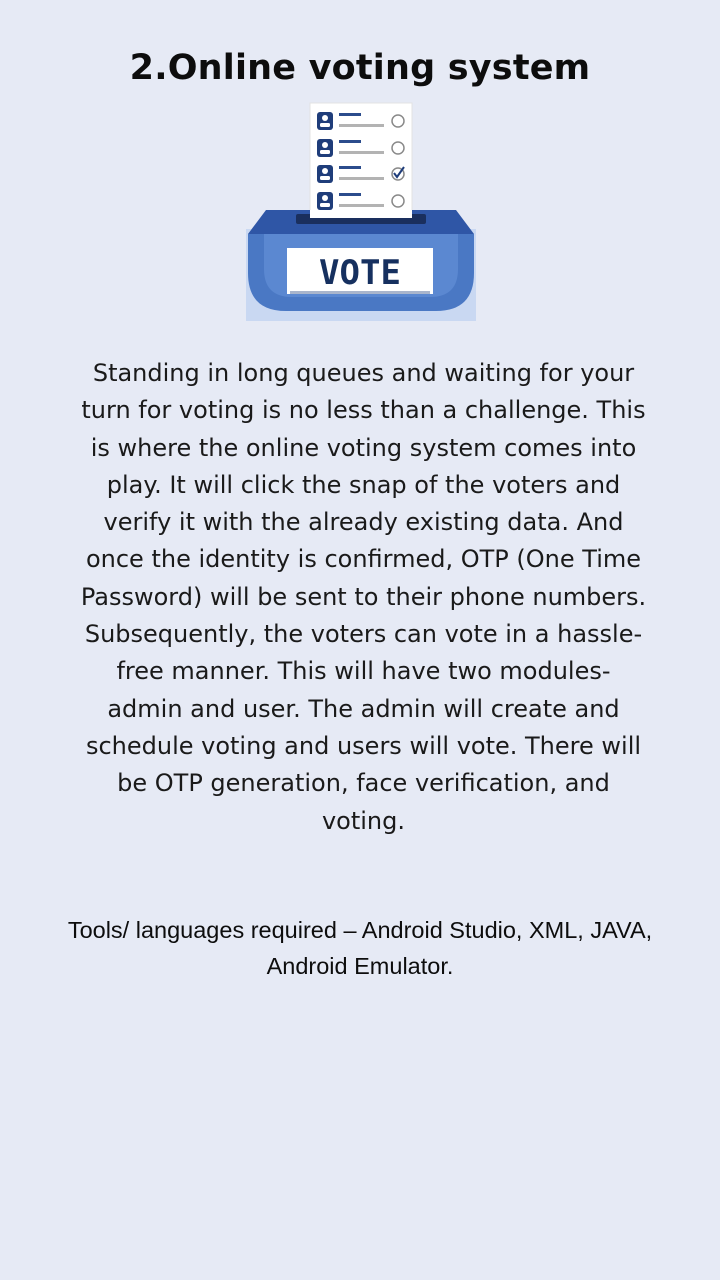  I want to click on page-title: 2.Online voting system, so click(360, 68).